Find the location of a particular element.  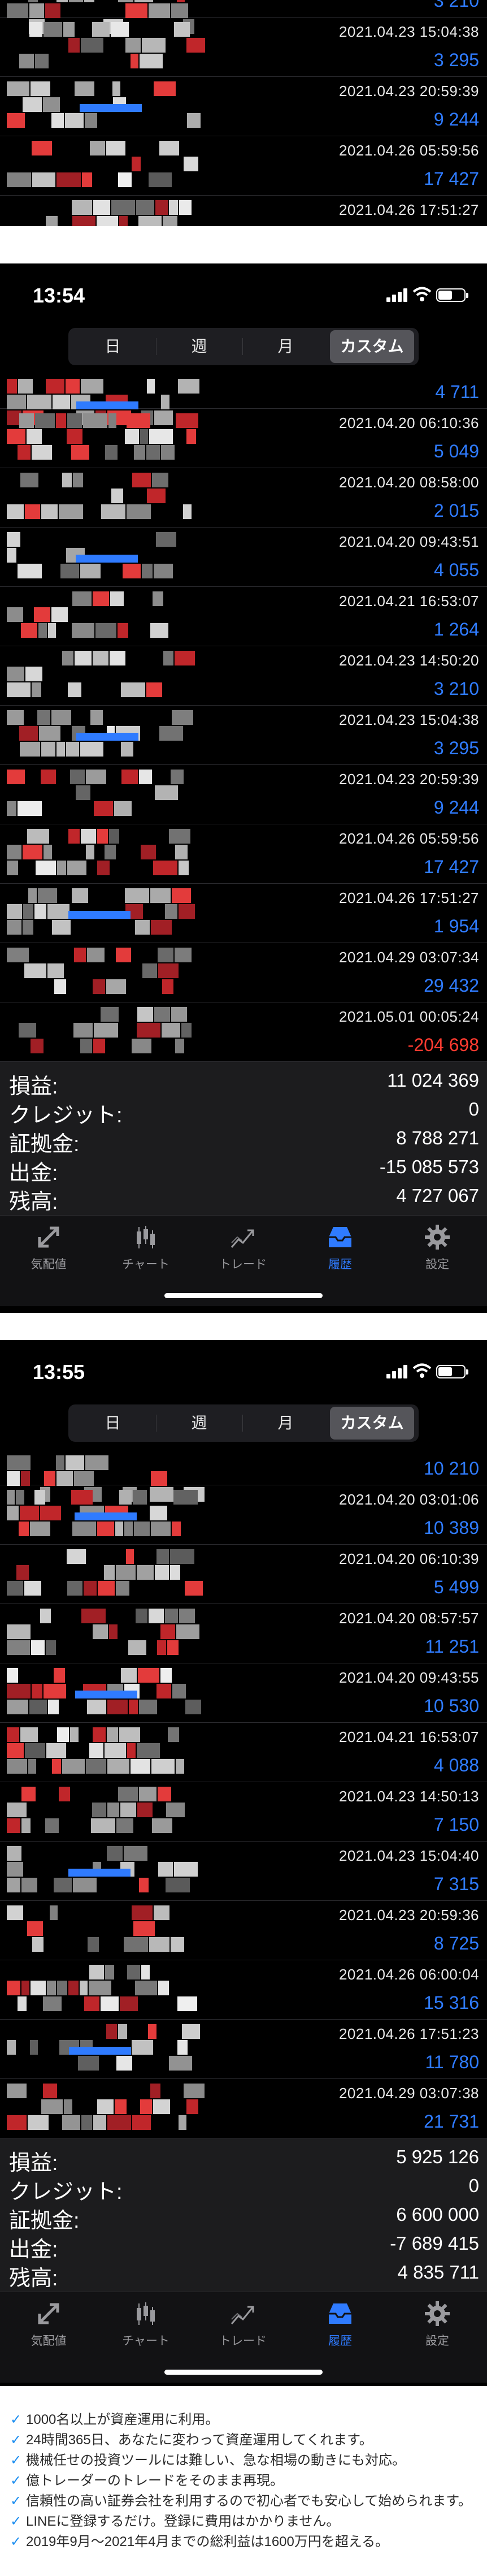

history-icon is located at coordinates (340, 2313).